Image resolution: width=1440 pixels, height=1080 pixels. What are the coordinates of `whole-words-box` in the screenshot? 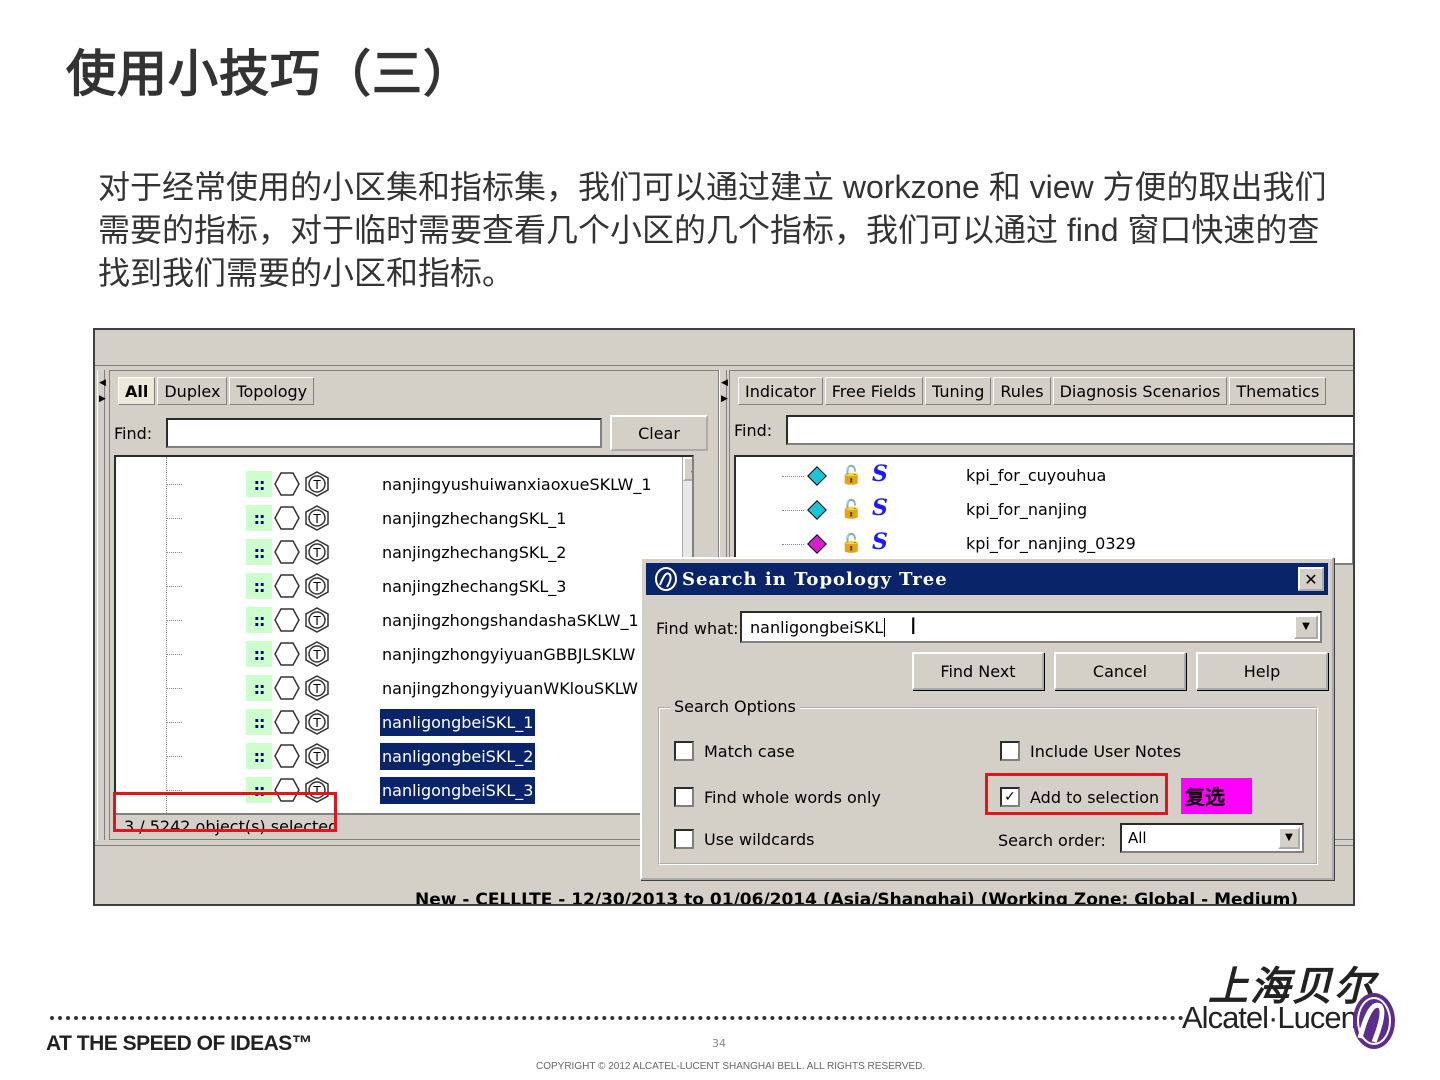 It's located at (684, 797).